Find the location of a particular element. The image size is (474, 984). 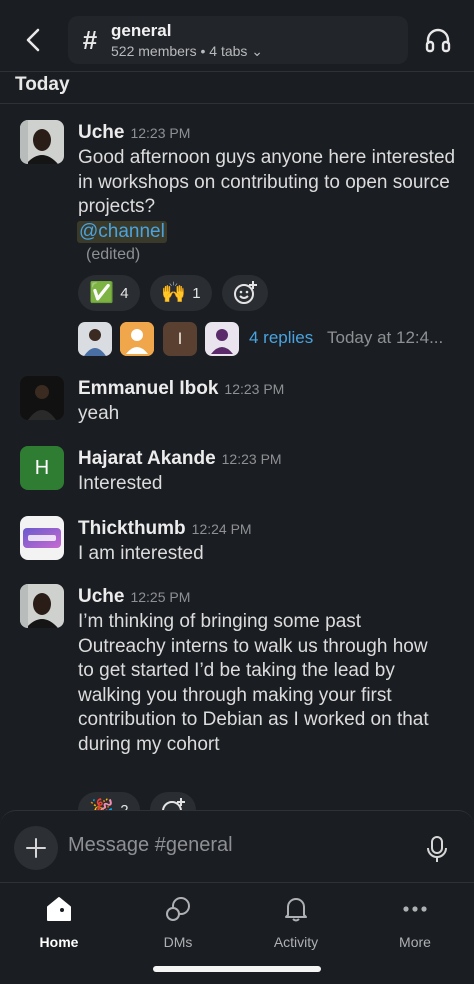

back-button is located at coordinates (34, 40).